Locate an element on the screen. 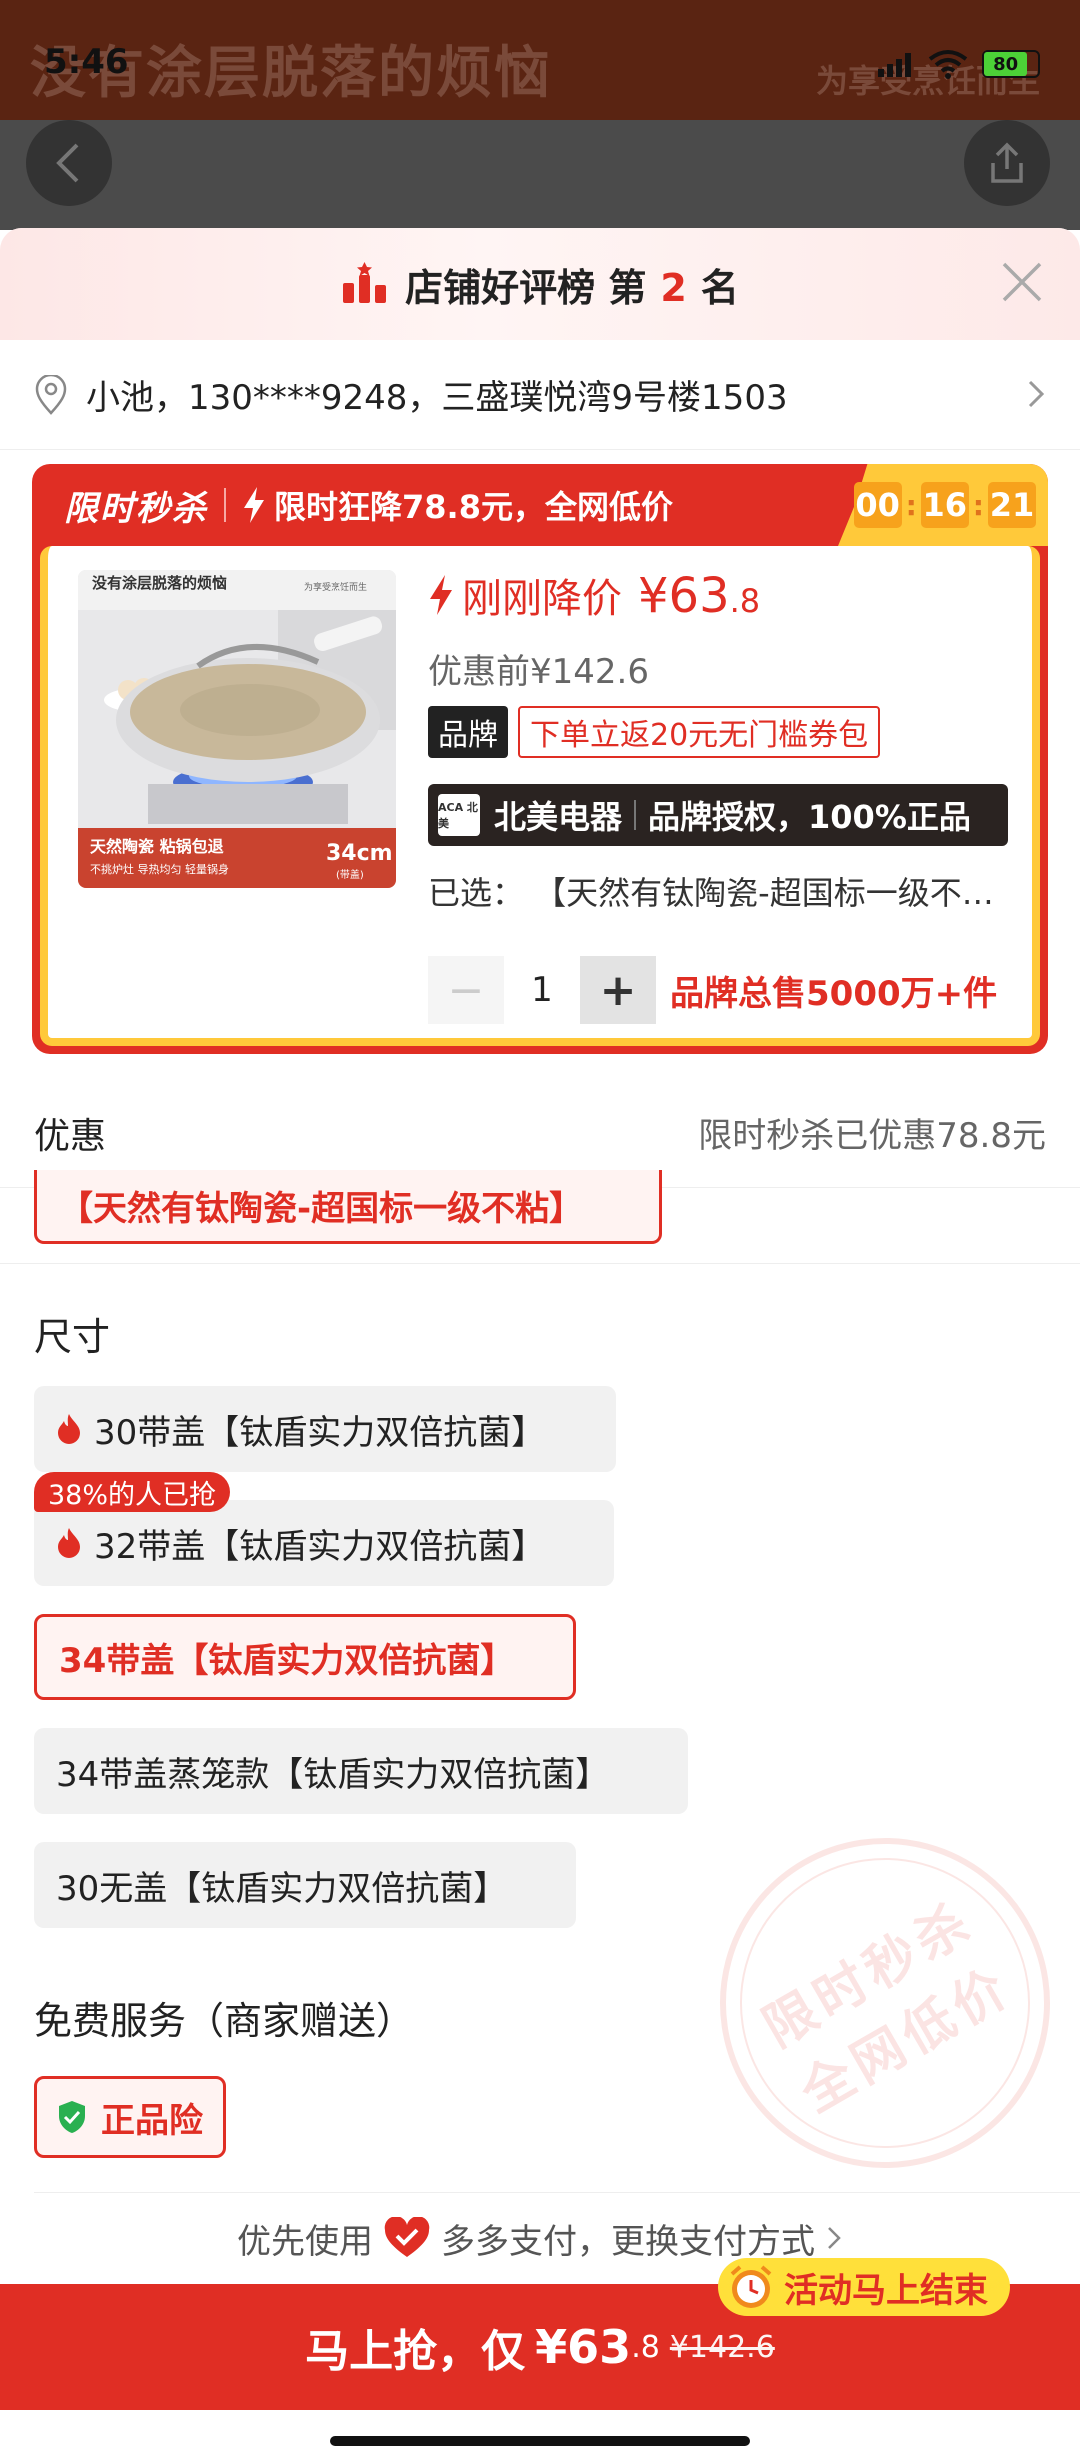  image-feature: 天然陶瓷 粘锅包退 is located at coordinates (157, 846).